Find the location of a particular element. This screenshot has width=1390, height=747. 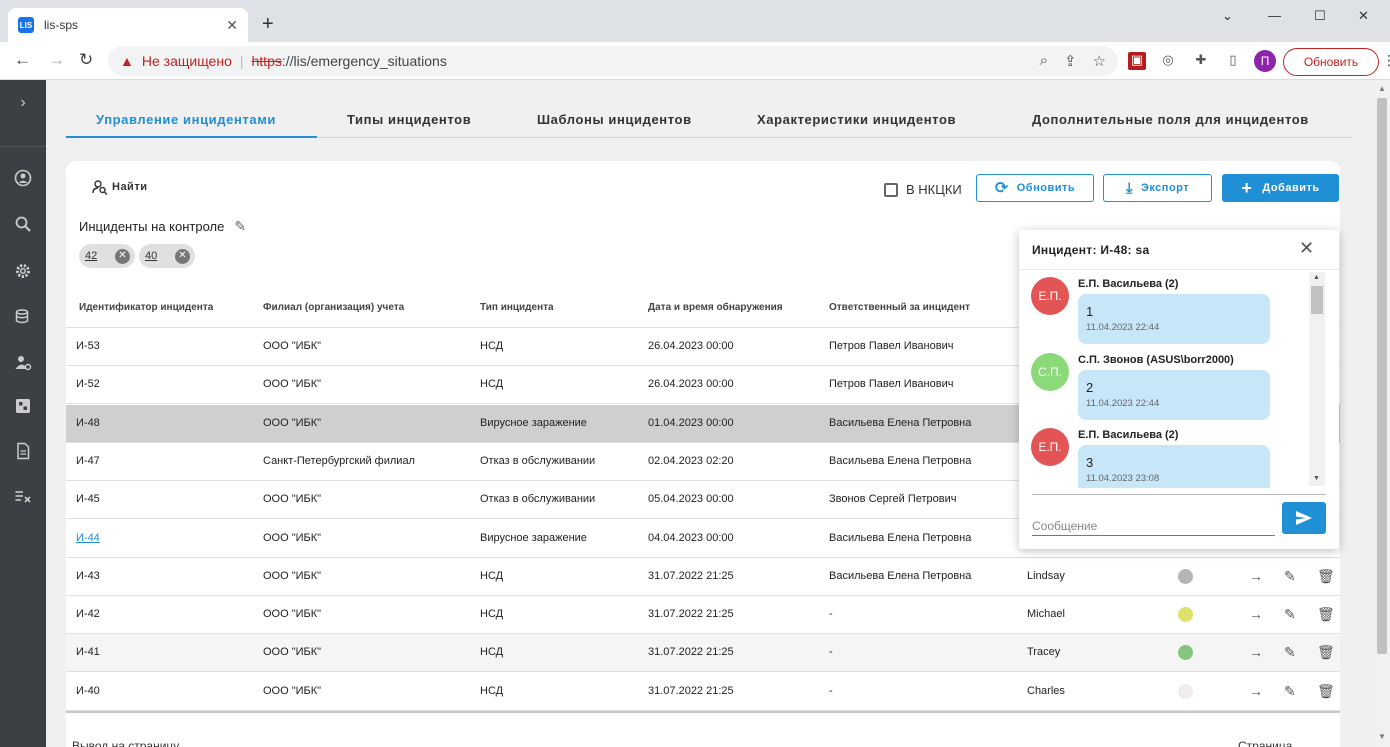

cell-type: НСД is located at coordinates (492, 384).